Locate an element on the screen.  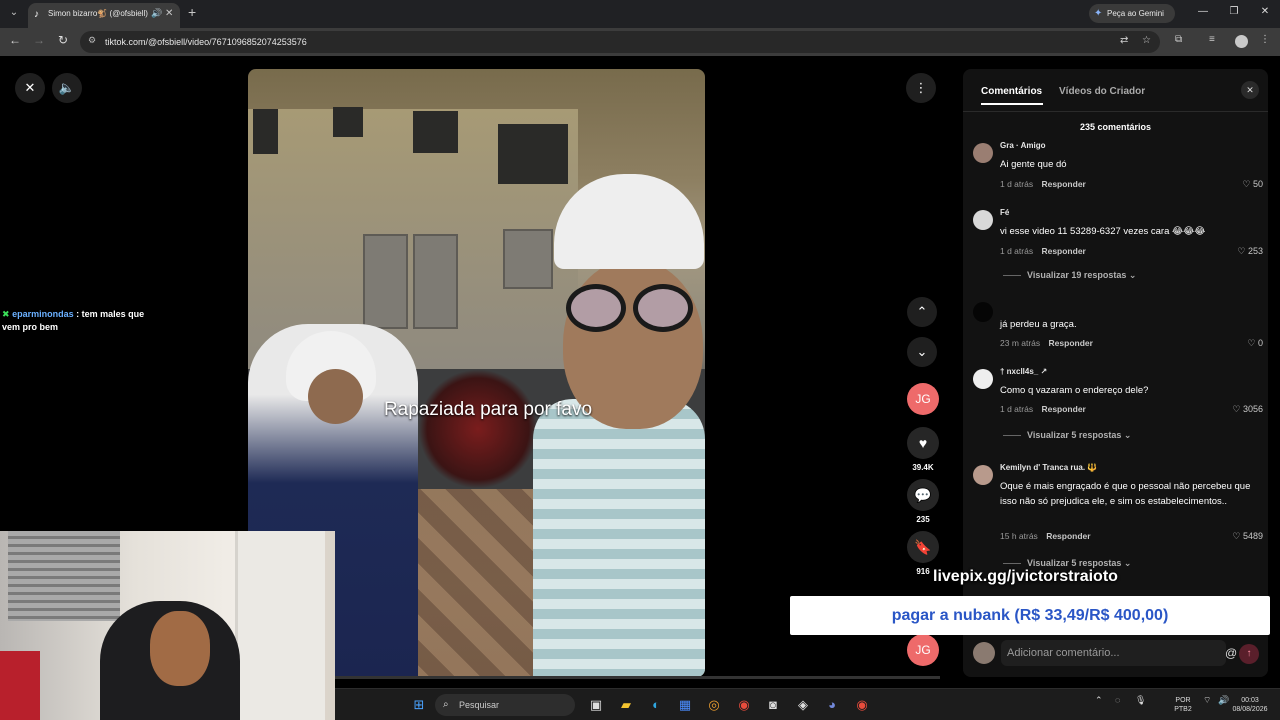
comment-username: † nxcll4s_ ↗ is located at coordinates (1023, 371).